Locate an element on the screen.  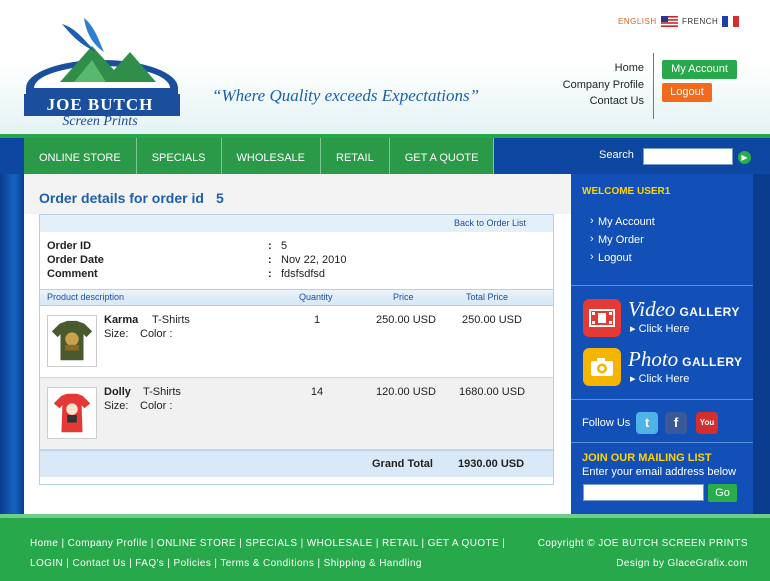
page-title-order-id: 5 is located at coordinates (219, 198).